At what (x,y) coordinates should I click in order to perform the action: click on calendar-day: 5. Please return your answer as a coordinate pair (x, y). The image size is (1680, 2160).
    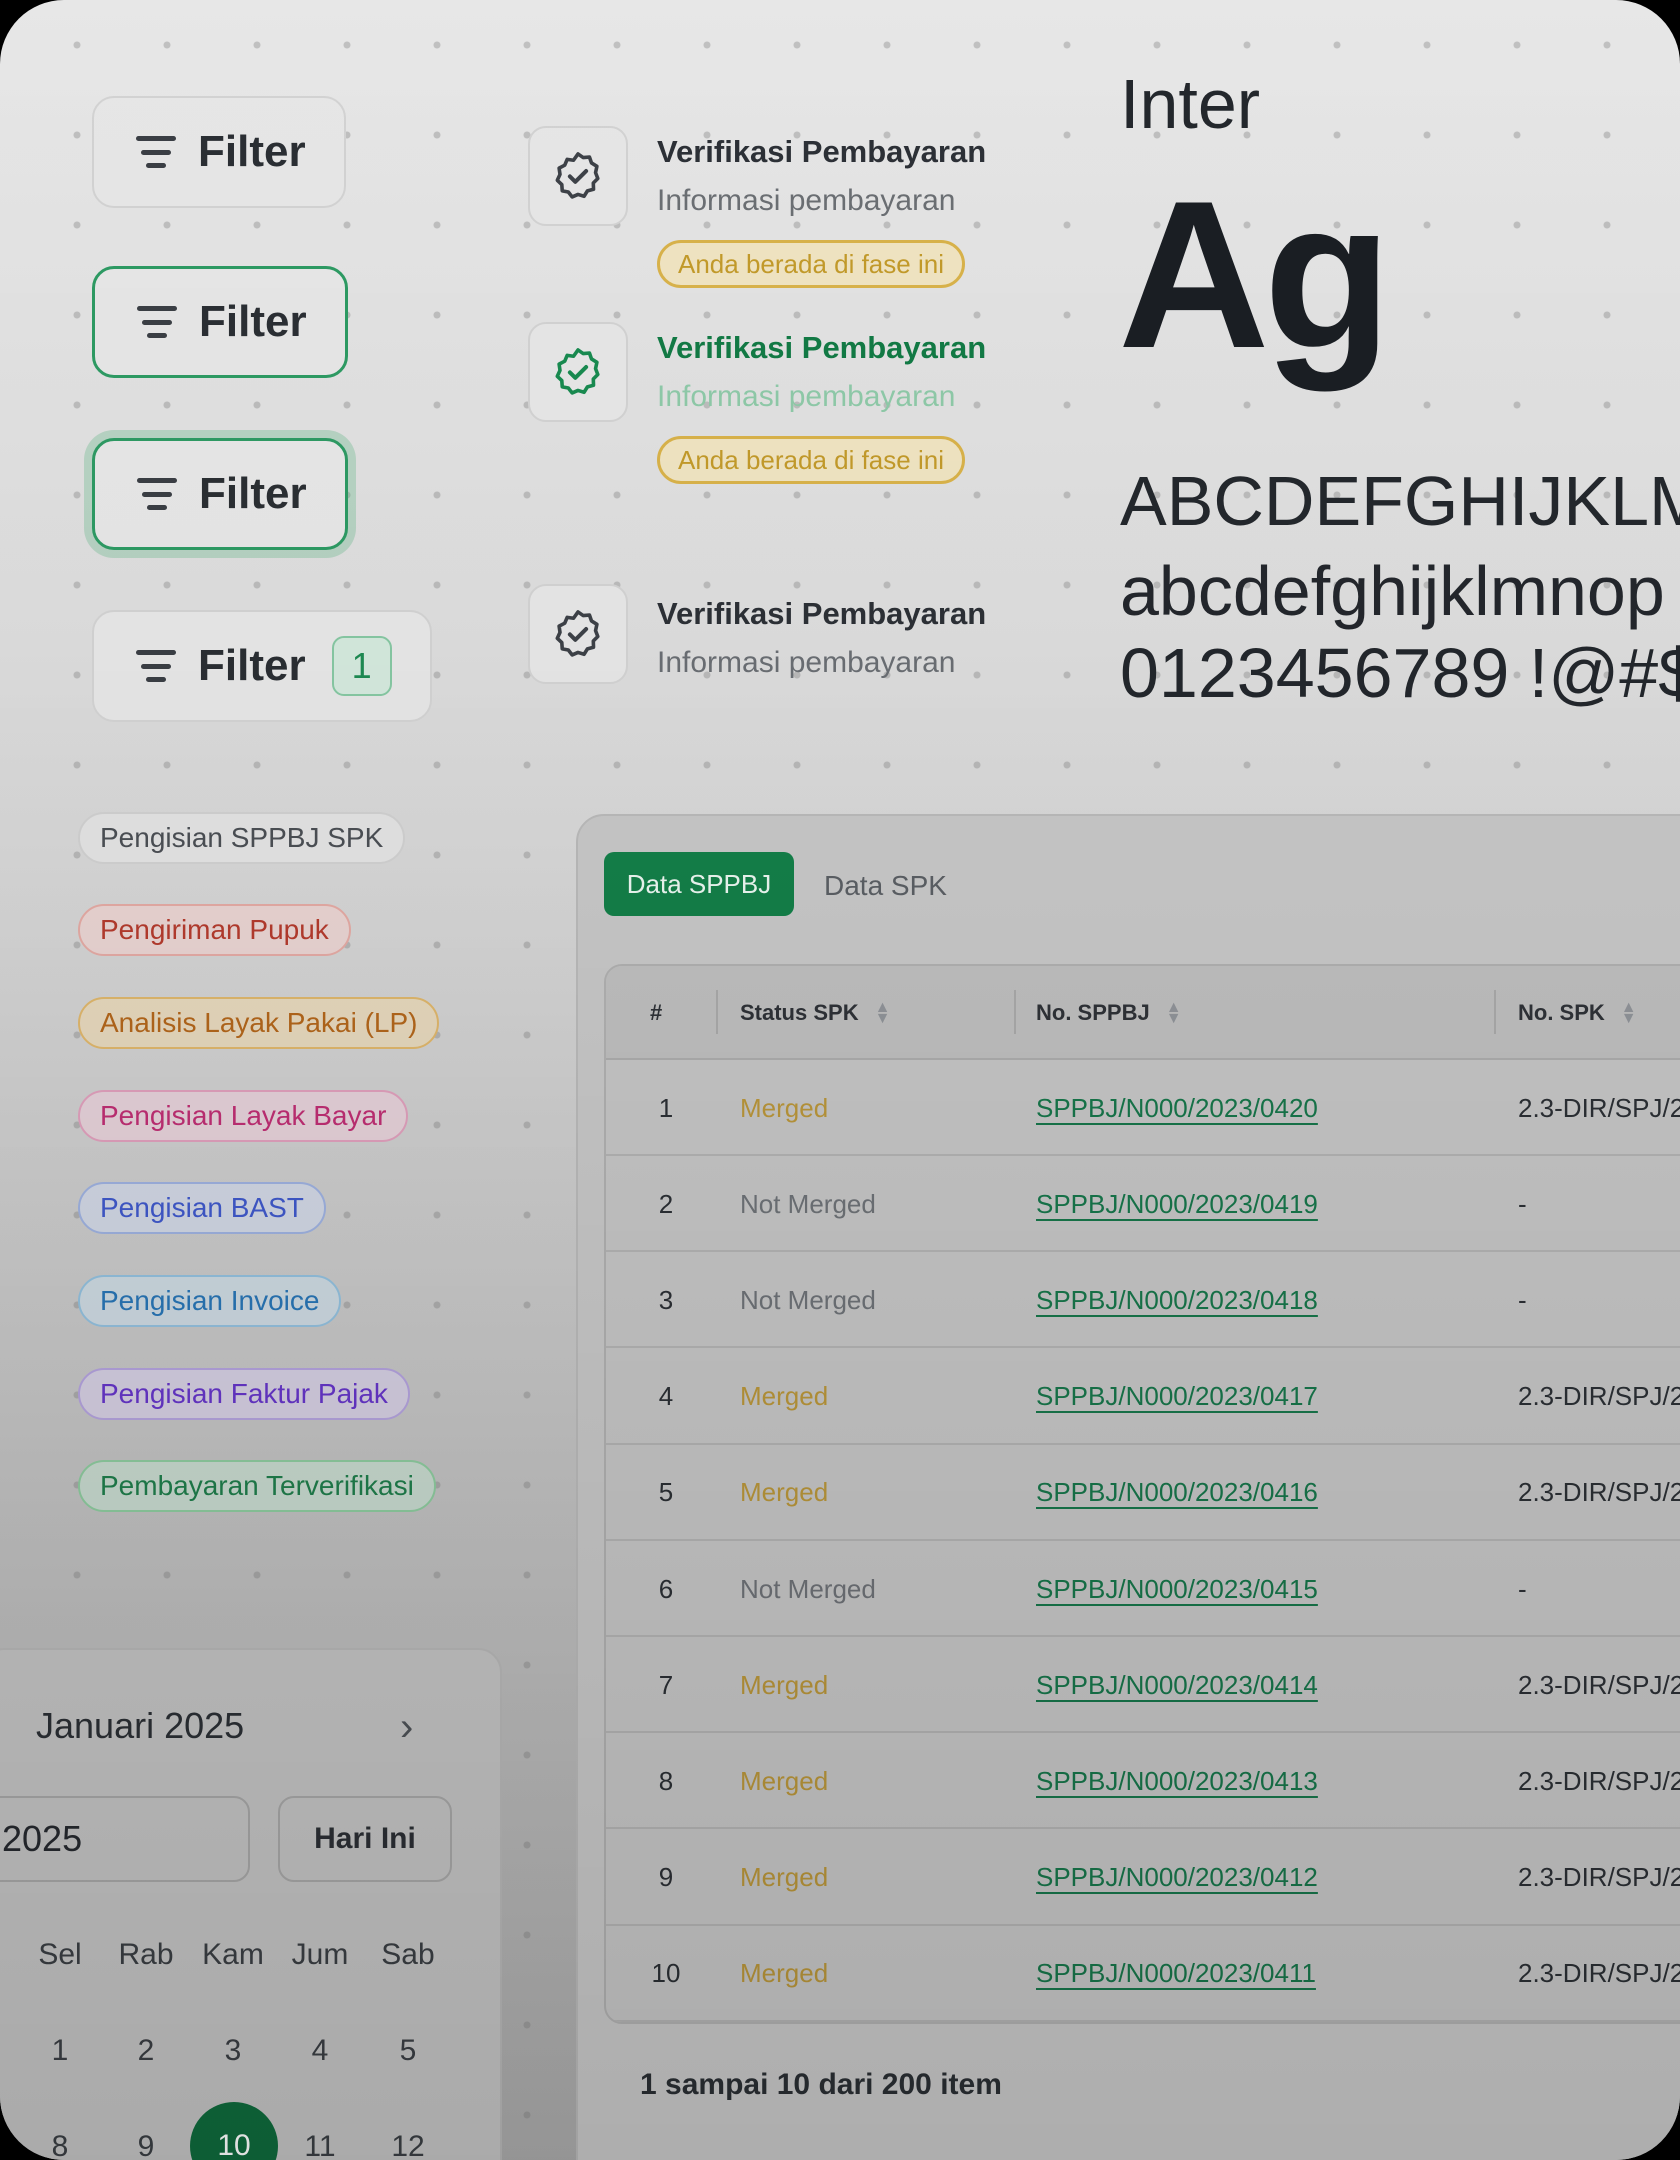
    Looking at the image, I should click on (408, 2051).